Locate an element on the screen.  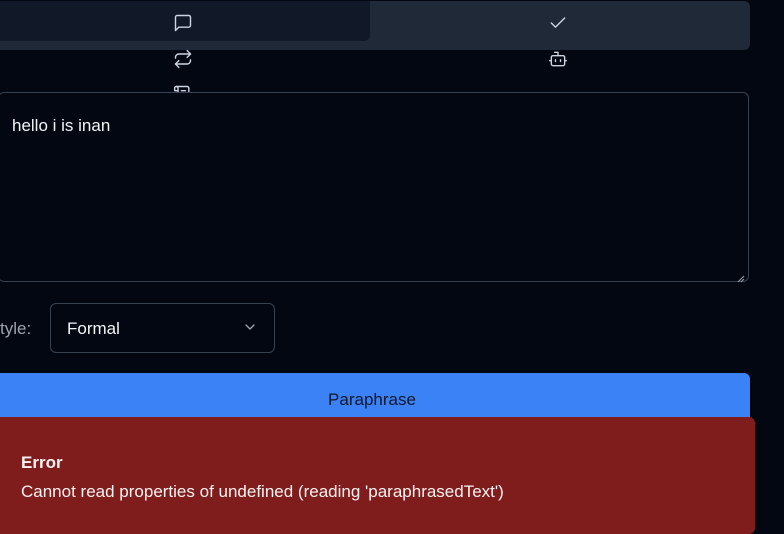
paraphrase-button: Paraphrase is located at coordinates (375, 398).